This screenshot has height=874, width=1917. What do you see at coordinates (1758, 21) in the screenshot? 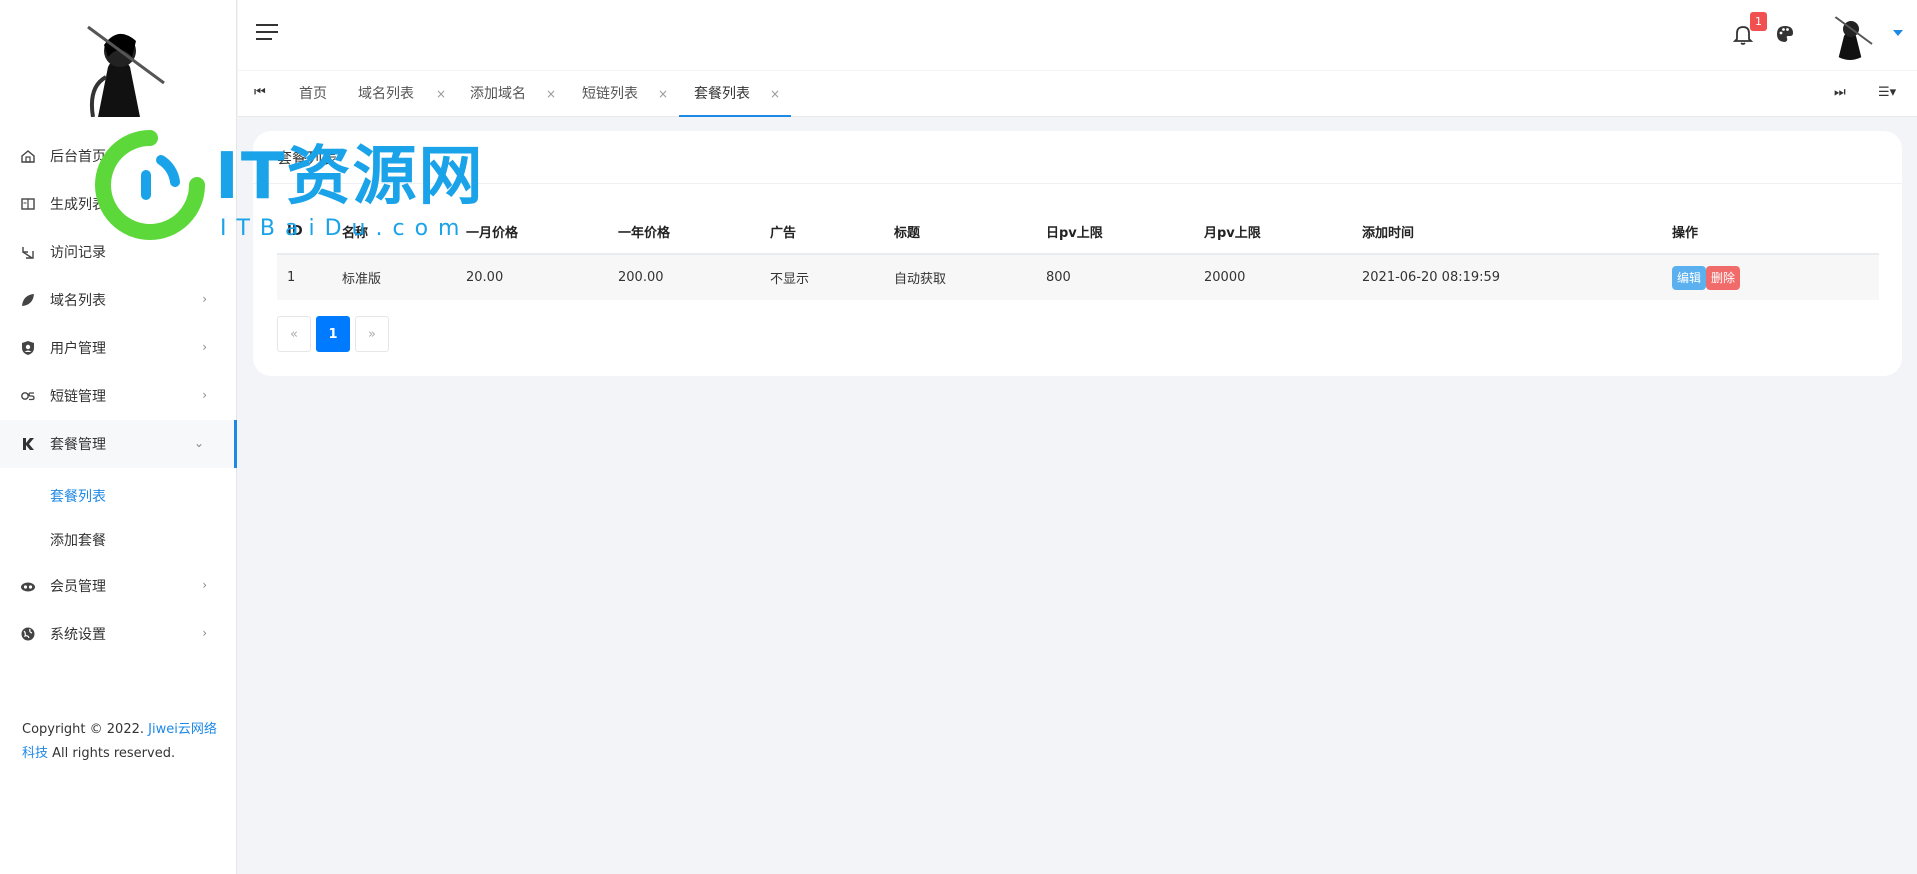
I see `notification-badge: 1` at bounding box center [1758, 21].